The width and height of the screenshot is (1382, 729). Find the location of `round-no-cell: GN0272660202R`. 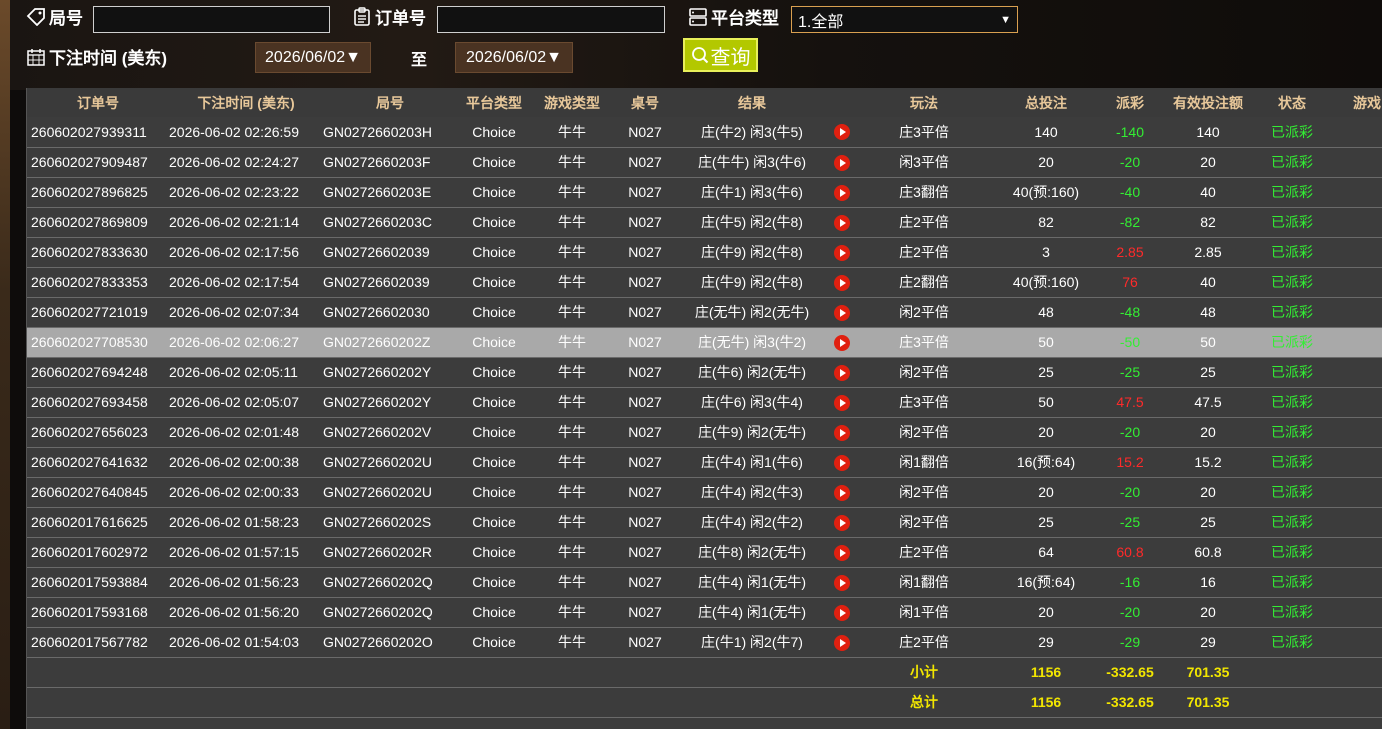

round-no-cell: GN0272660202R is located at coordinates (390, 552).